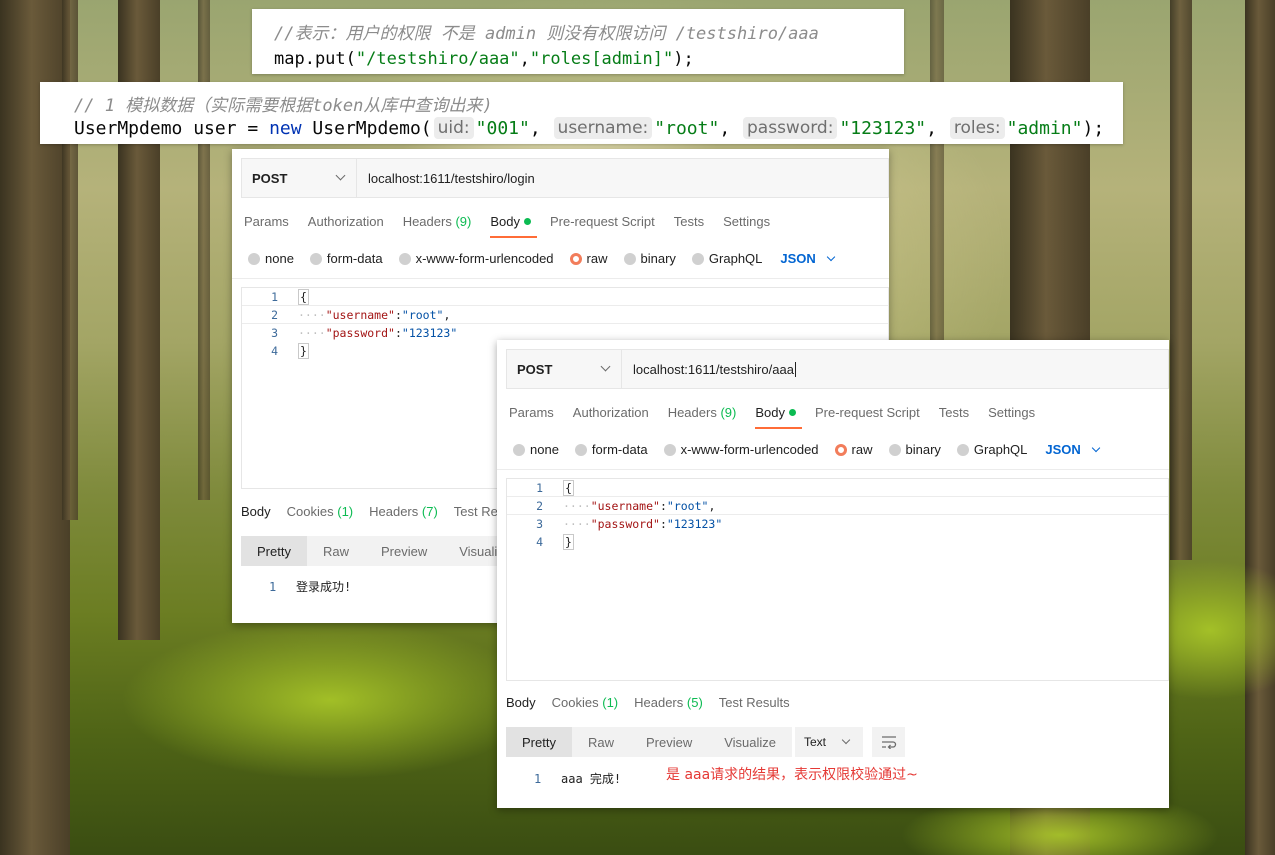 This screenshot has width=1275, height=855. Describe the element at coordinates (837, 524) in the screenshot. I see `editor-line: 3 ····"password":"123123"` at that location.